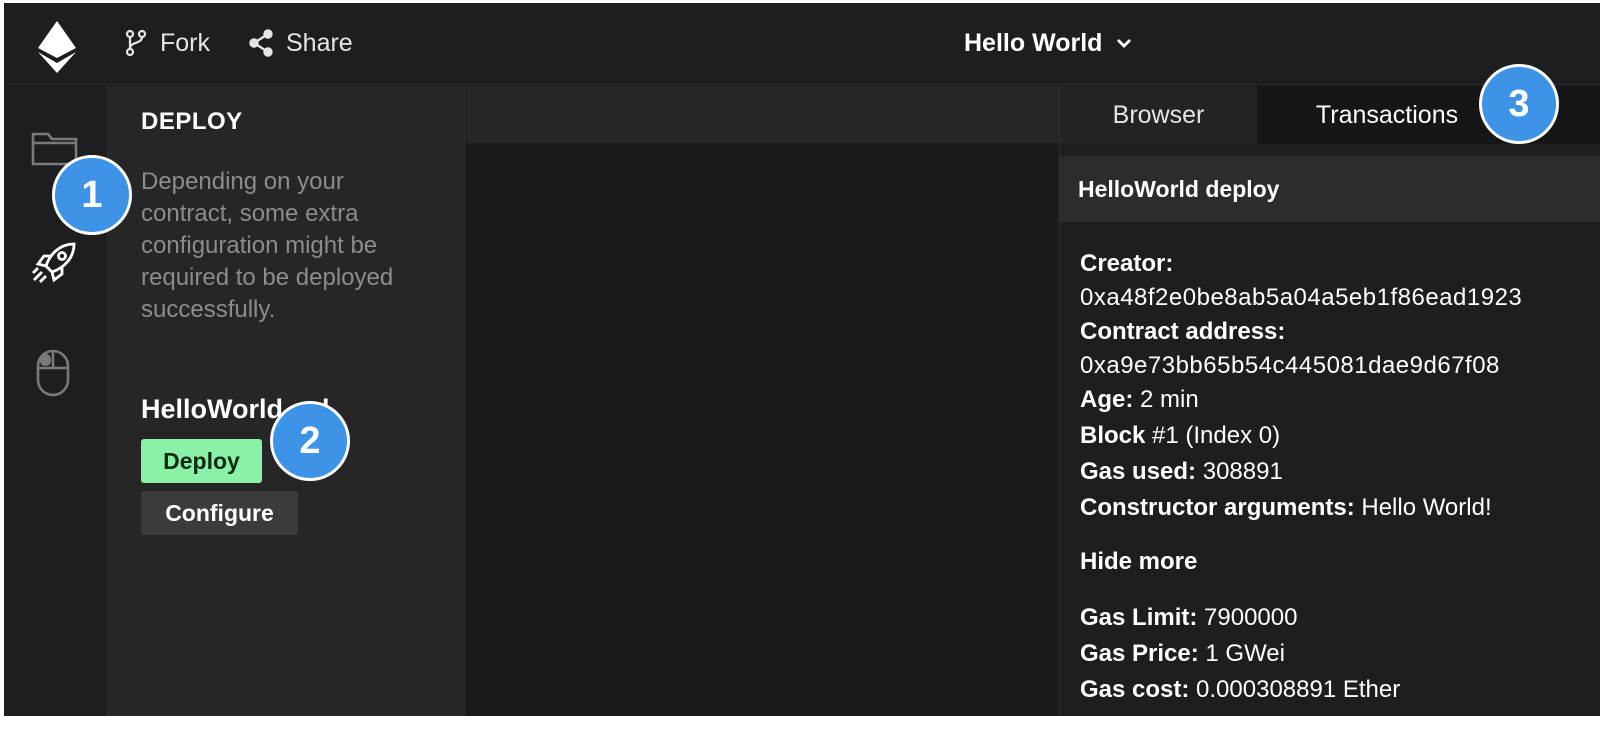  I want to click on callout-badge-1: 1, so click(92, 195).